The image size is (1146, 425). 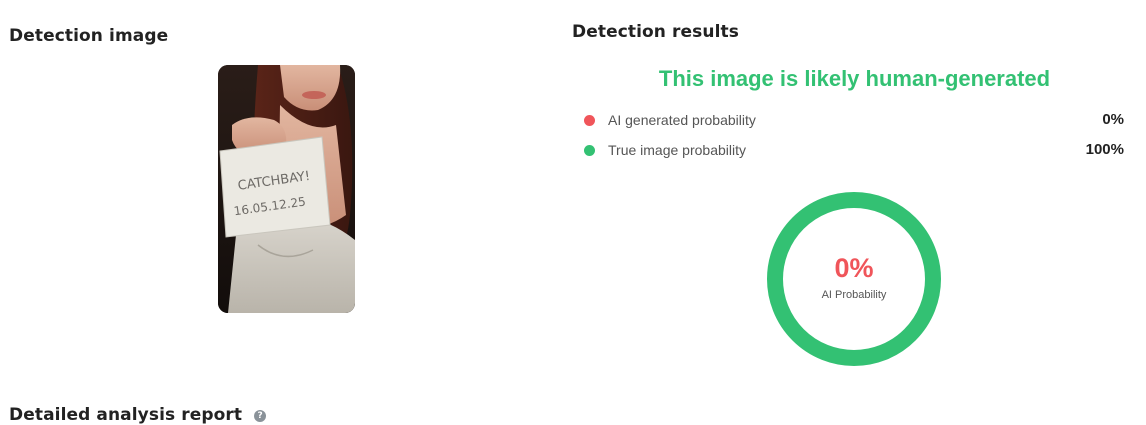 I want to click on ai-probability-label: AI generated probability, so click(x=682, y=120).